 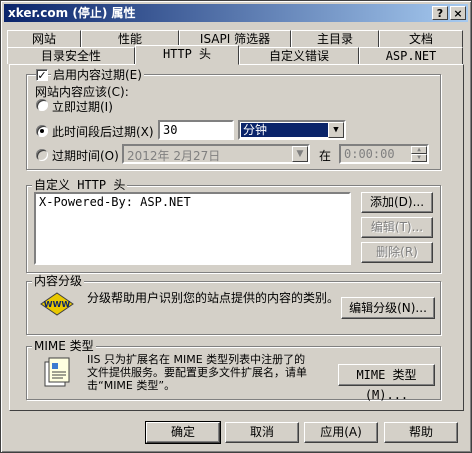 I want to click on expire-date-value: 2012年 2月27日, so click(x=174, y=156).